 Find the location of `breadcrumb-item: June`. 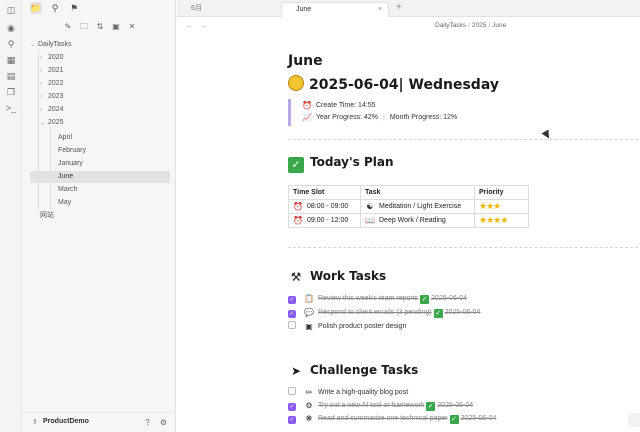

breadcrumb-item: June is located at coordinates (499, 25).